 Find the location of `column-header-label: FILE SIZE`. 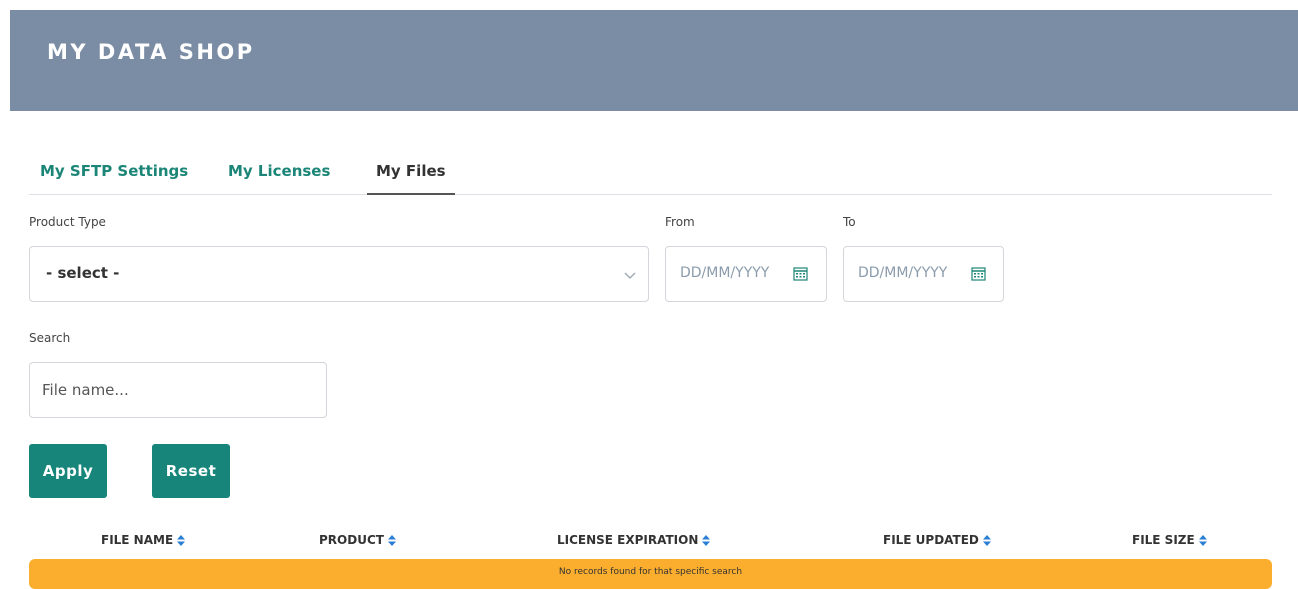

column-header-label: FILE SIZE is located at coordinates (1163, 540).